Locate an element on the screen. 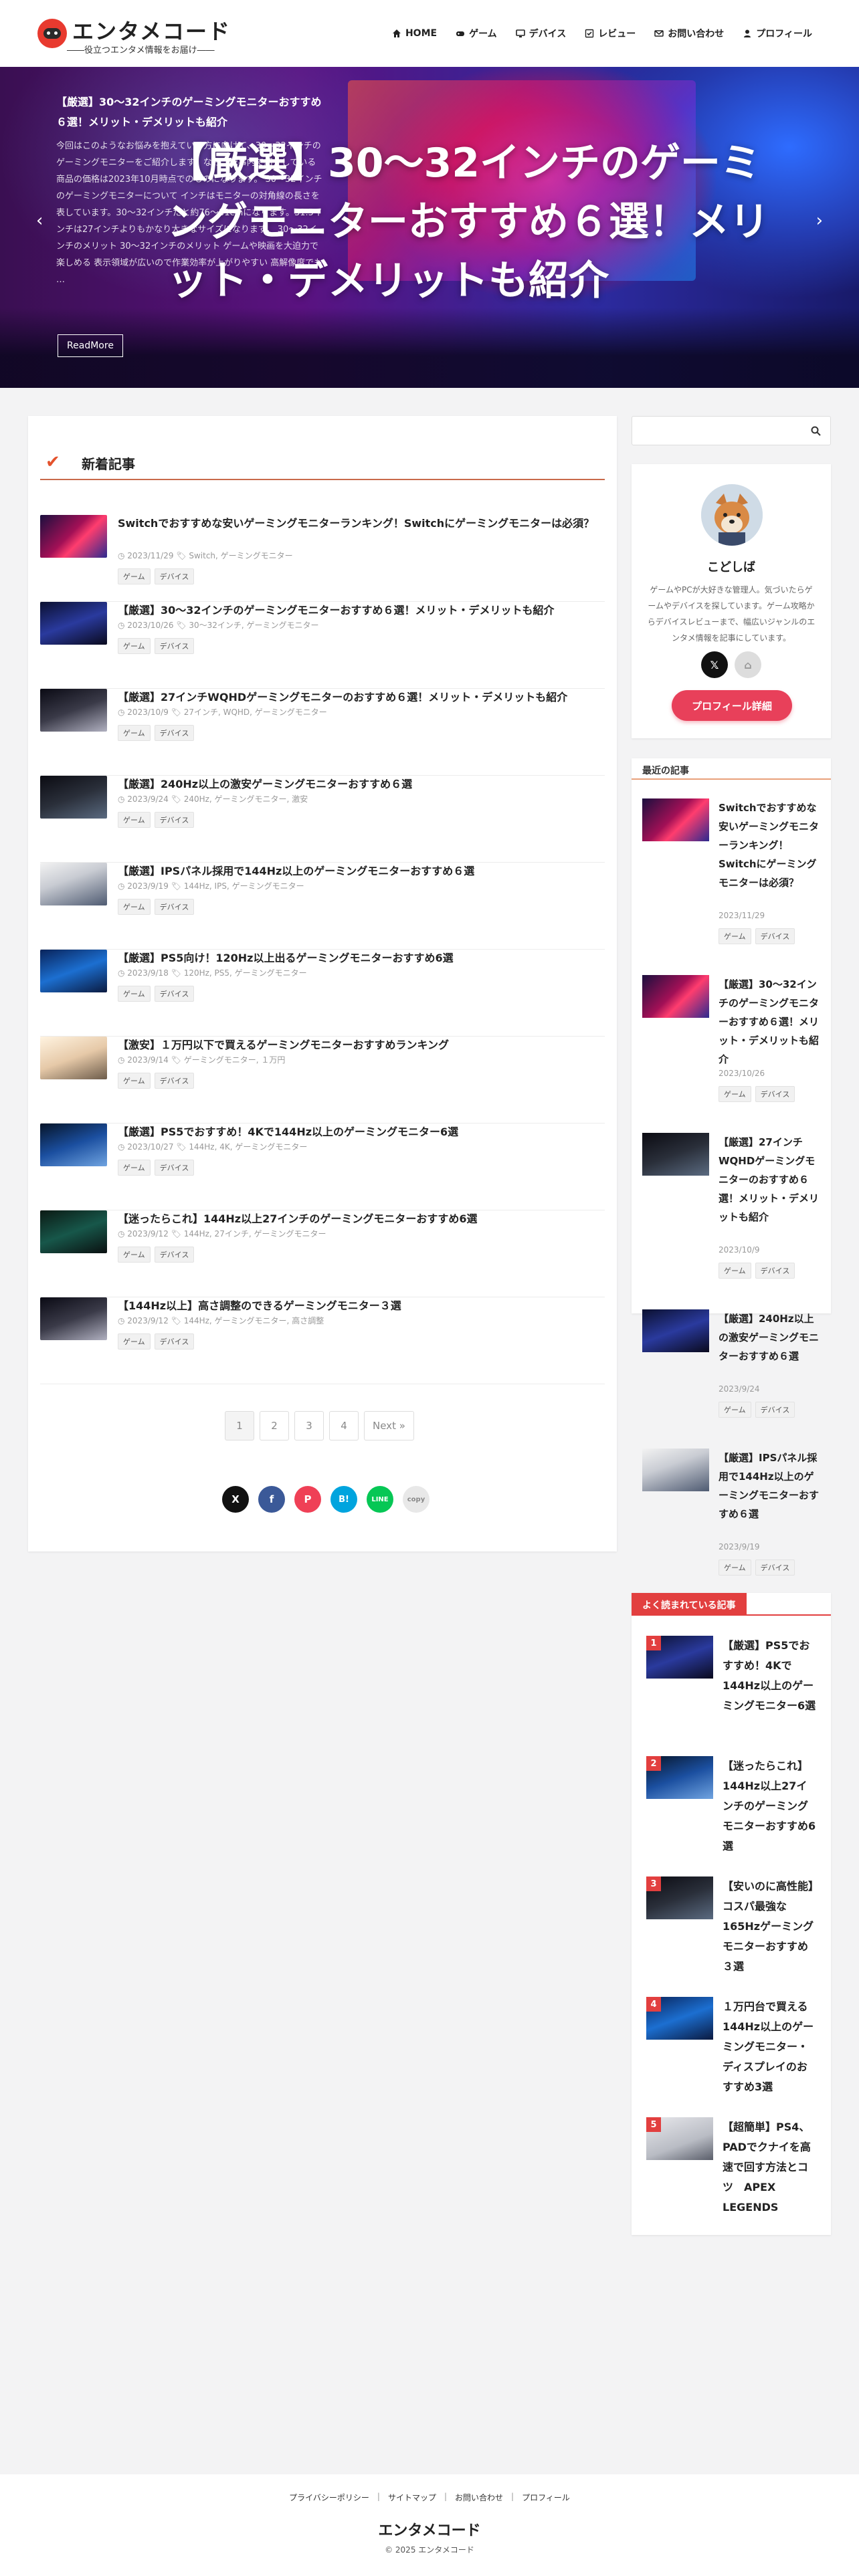  popular-post-thumbnail: 4 is located at coordinates (679, 2018).